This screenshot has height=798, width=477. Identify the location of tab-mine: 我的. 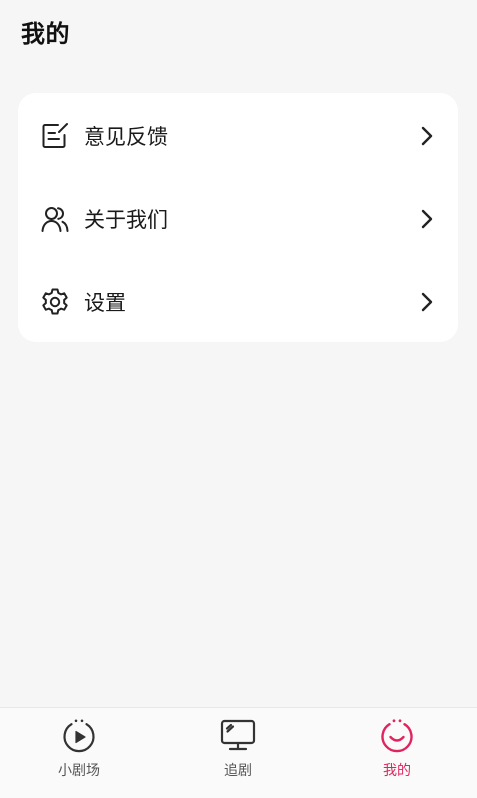
(397, 753).